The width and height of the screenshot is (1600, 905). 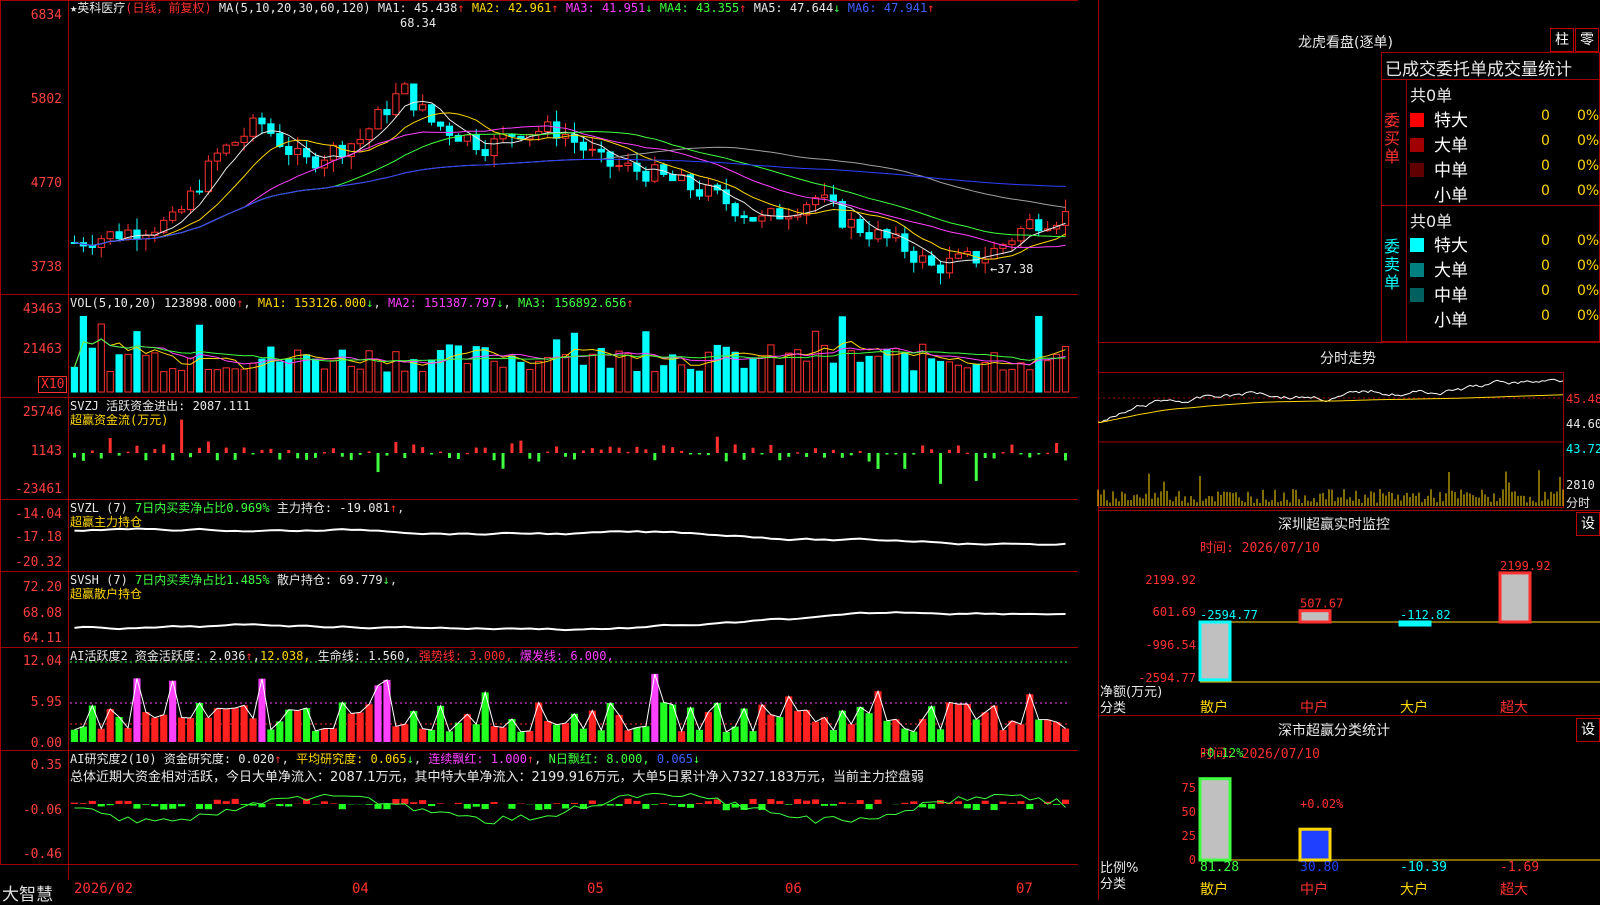 I want to click on buy-side-label: 委买单, so click(x=1393, y=139).